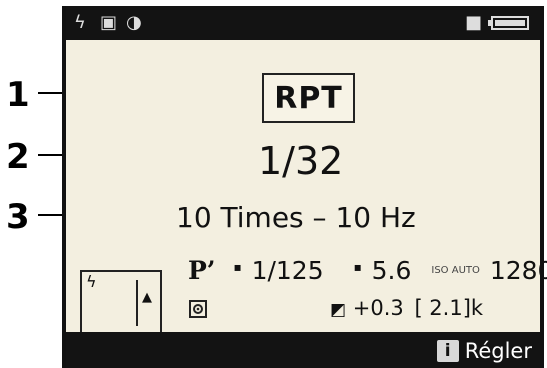  What do you see at coordinates (473, 22) in the screenshot?
I see `camera-icon: ■` at bounding box center [473, 22].